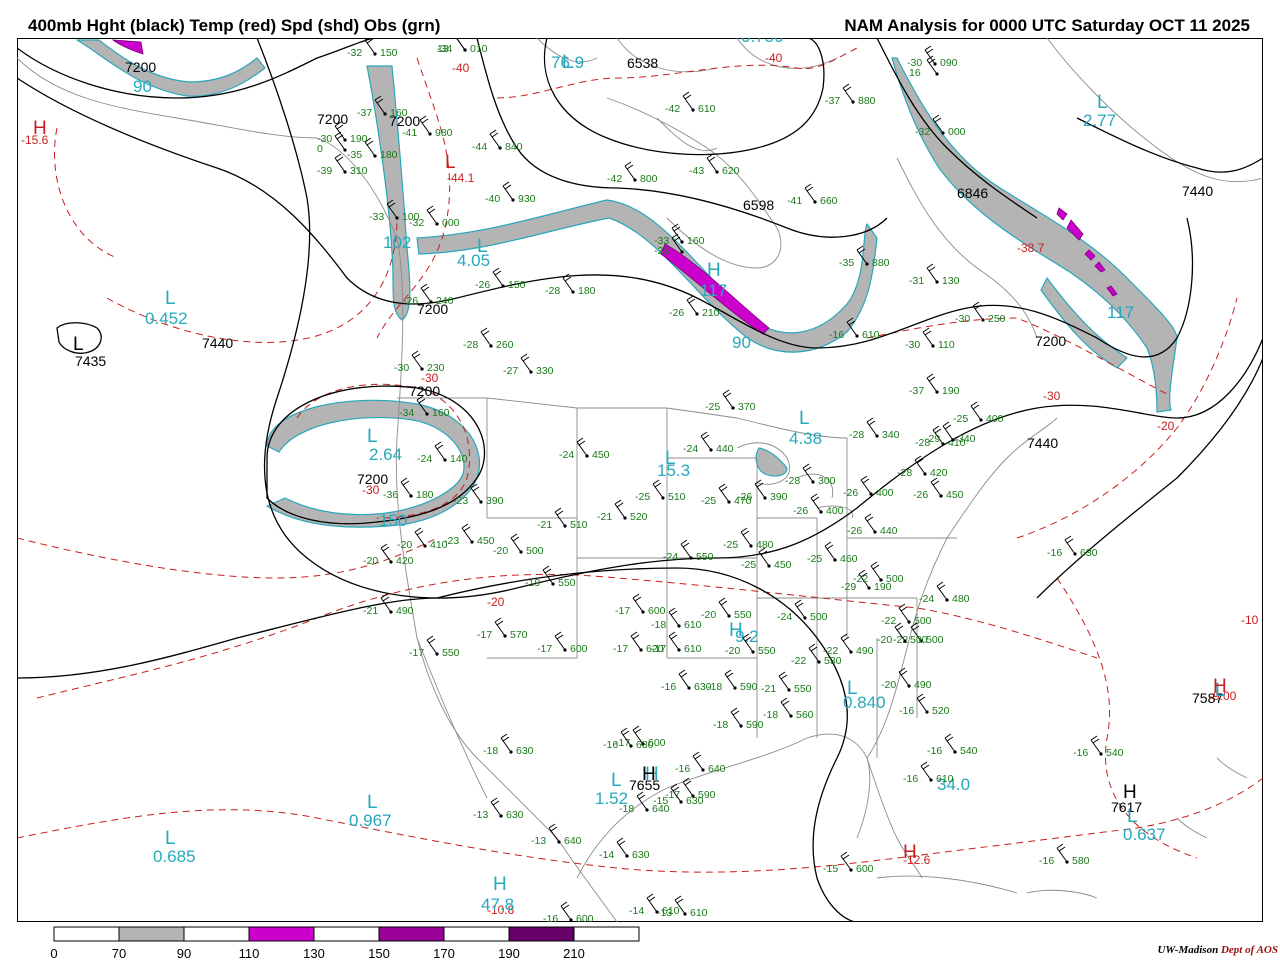  Describe the element at coordinates (747, 407) in the screenshot. I see `obs-height: 370` at that location.